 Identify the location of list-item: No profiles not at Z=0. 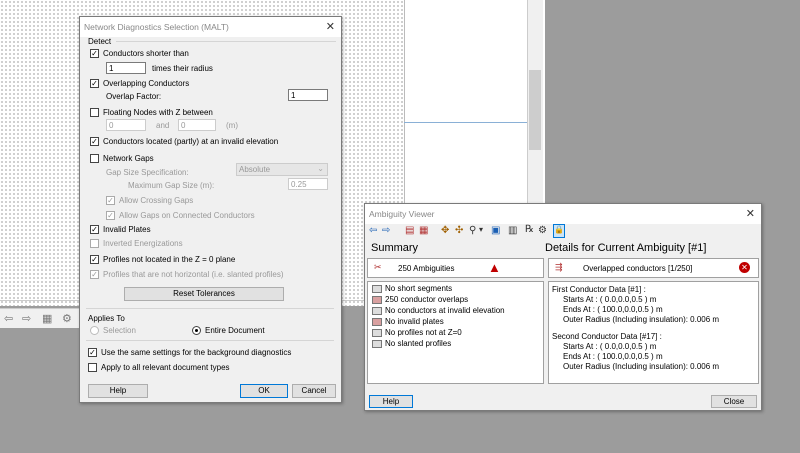
(417, 332).